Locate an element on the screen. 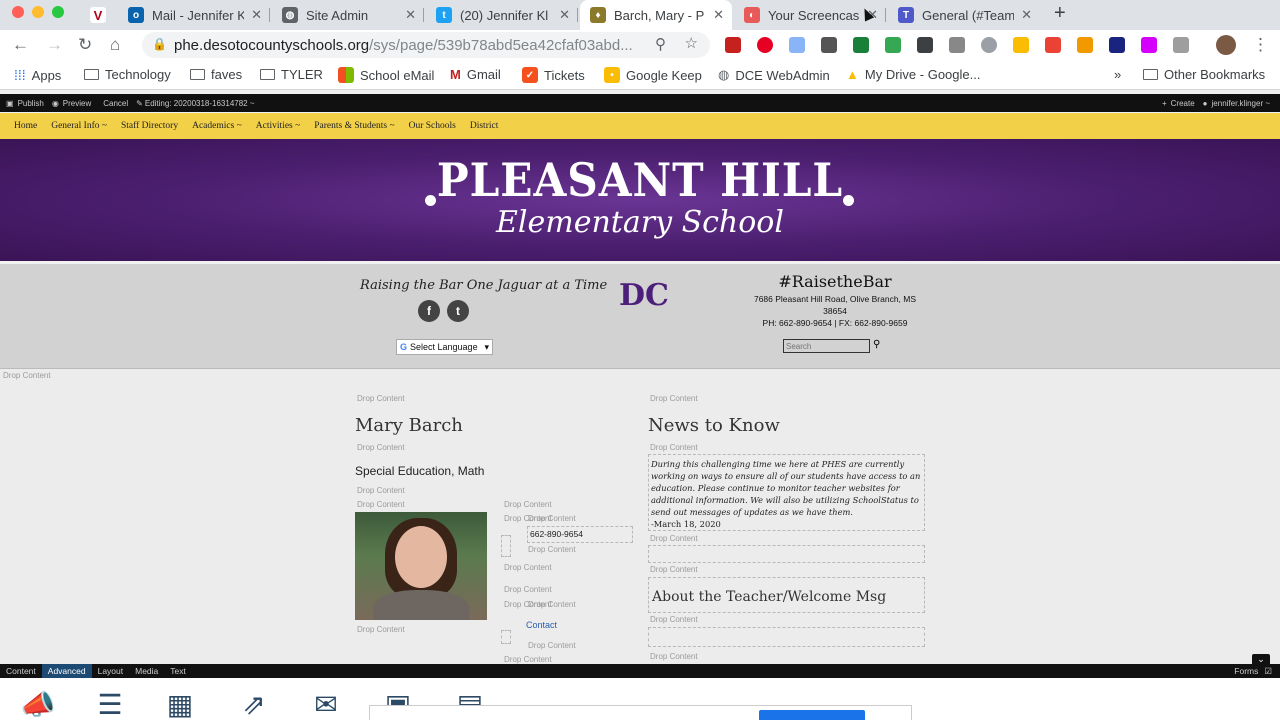  collapse-icon: ⌄ is located at coordinates (1261, 660).